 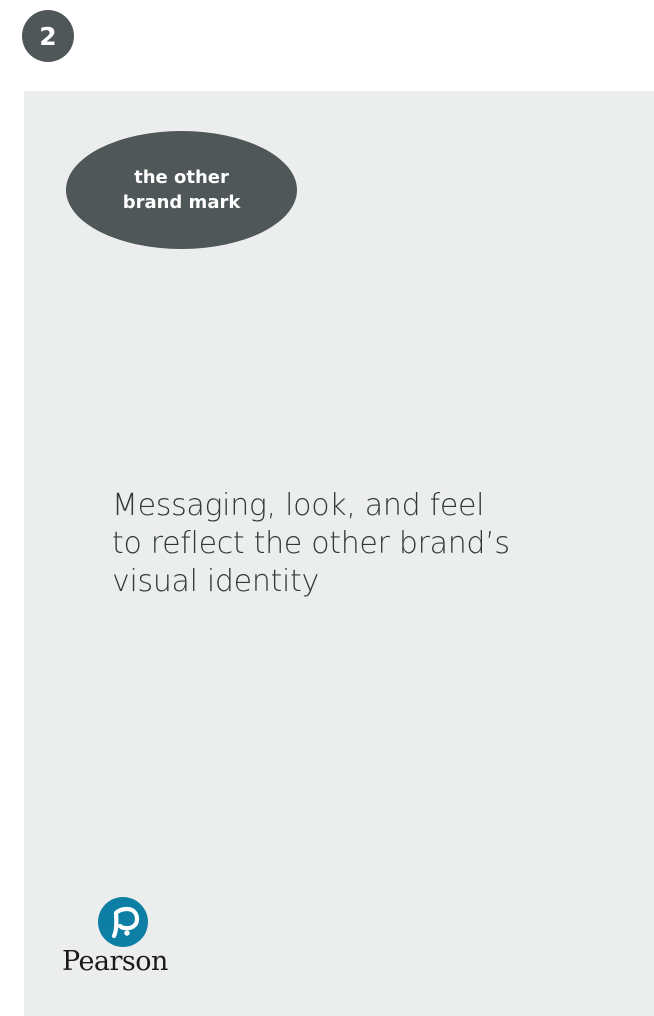 What do you see at coordinates (115, 961) in the screenshot?
I see `pearson-wordmark: Pearson` at bounding box center [115, 961].